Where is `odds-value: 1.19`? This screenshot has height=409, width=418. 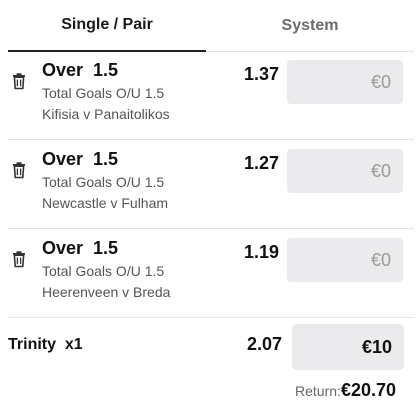 odds-value: 1.19 is located at coordinates (261, 252).